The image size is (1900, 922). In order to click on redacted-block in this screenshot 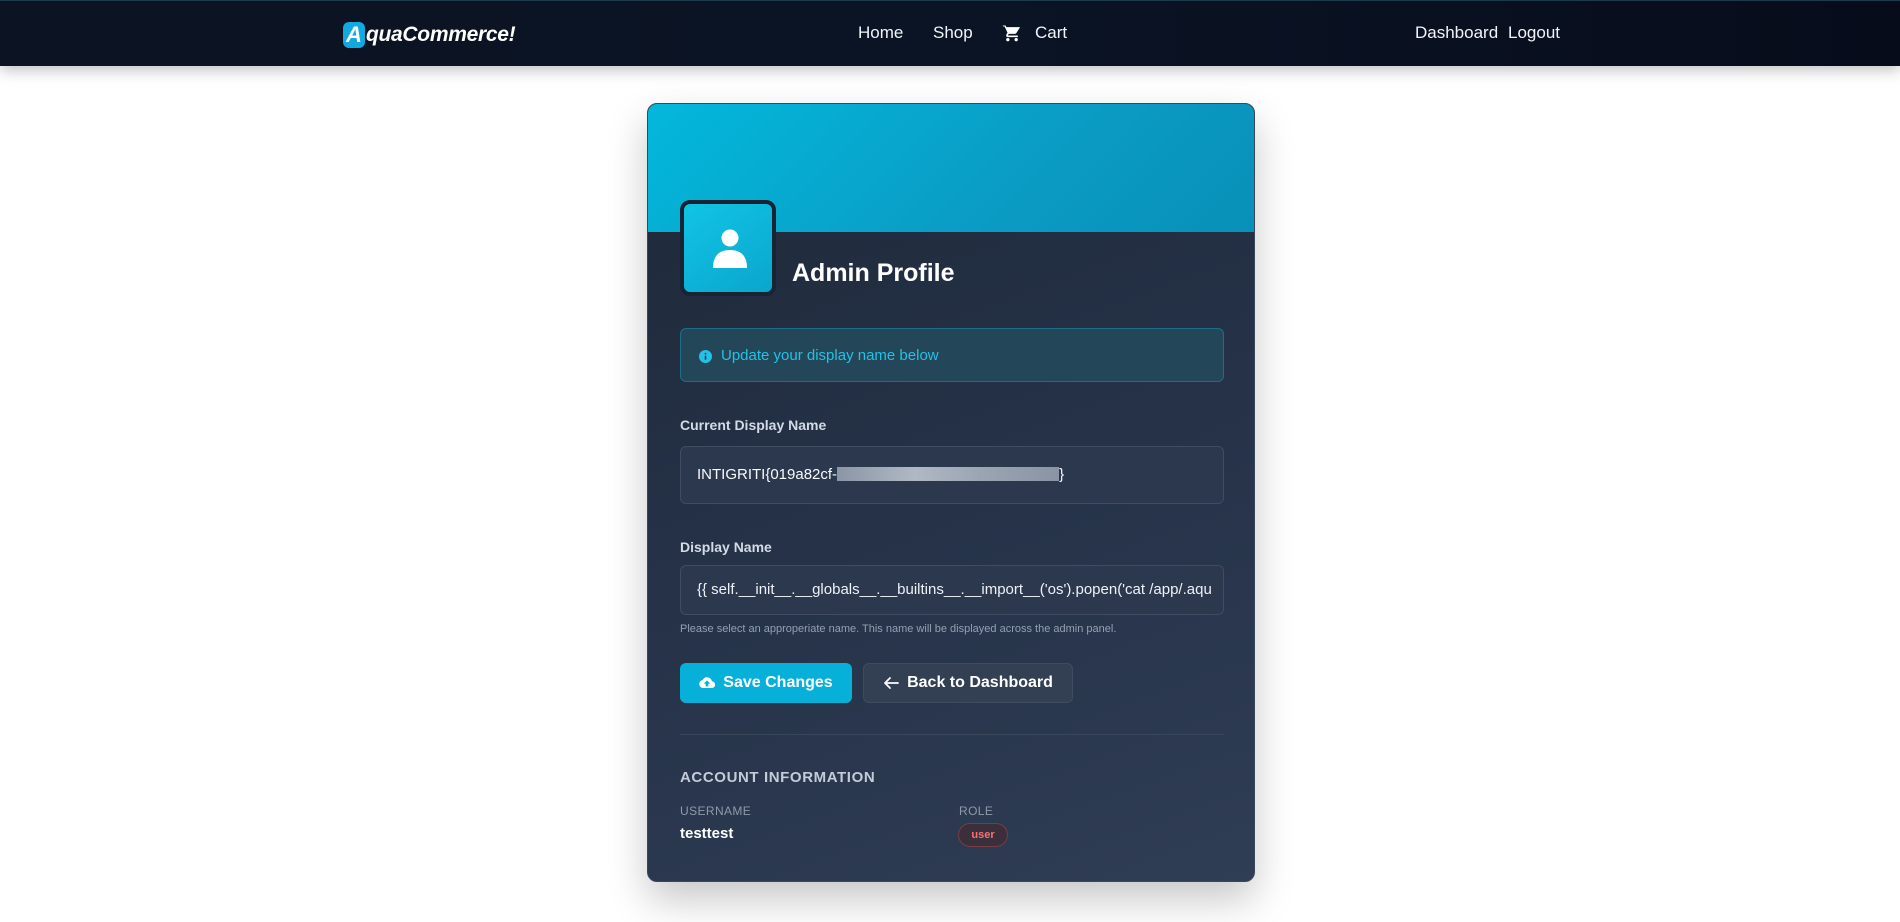, I will do `click(948, 474)`.